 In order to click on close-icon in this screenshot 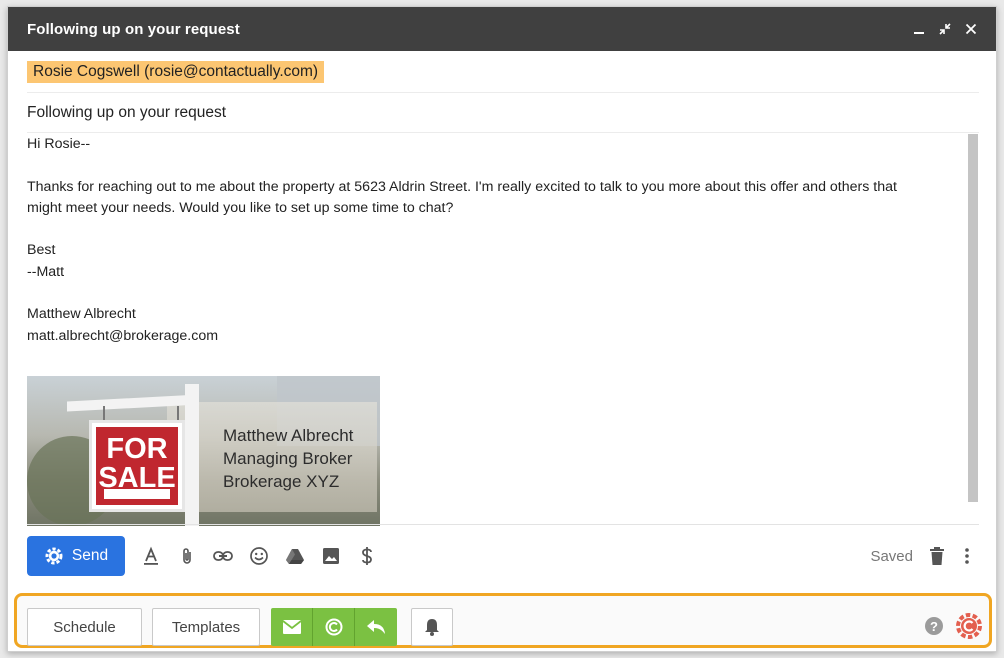, I will do `click(971, 29)`.